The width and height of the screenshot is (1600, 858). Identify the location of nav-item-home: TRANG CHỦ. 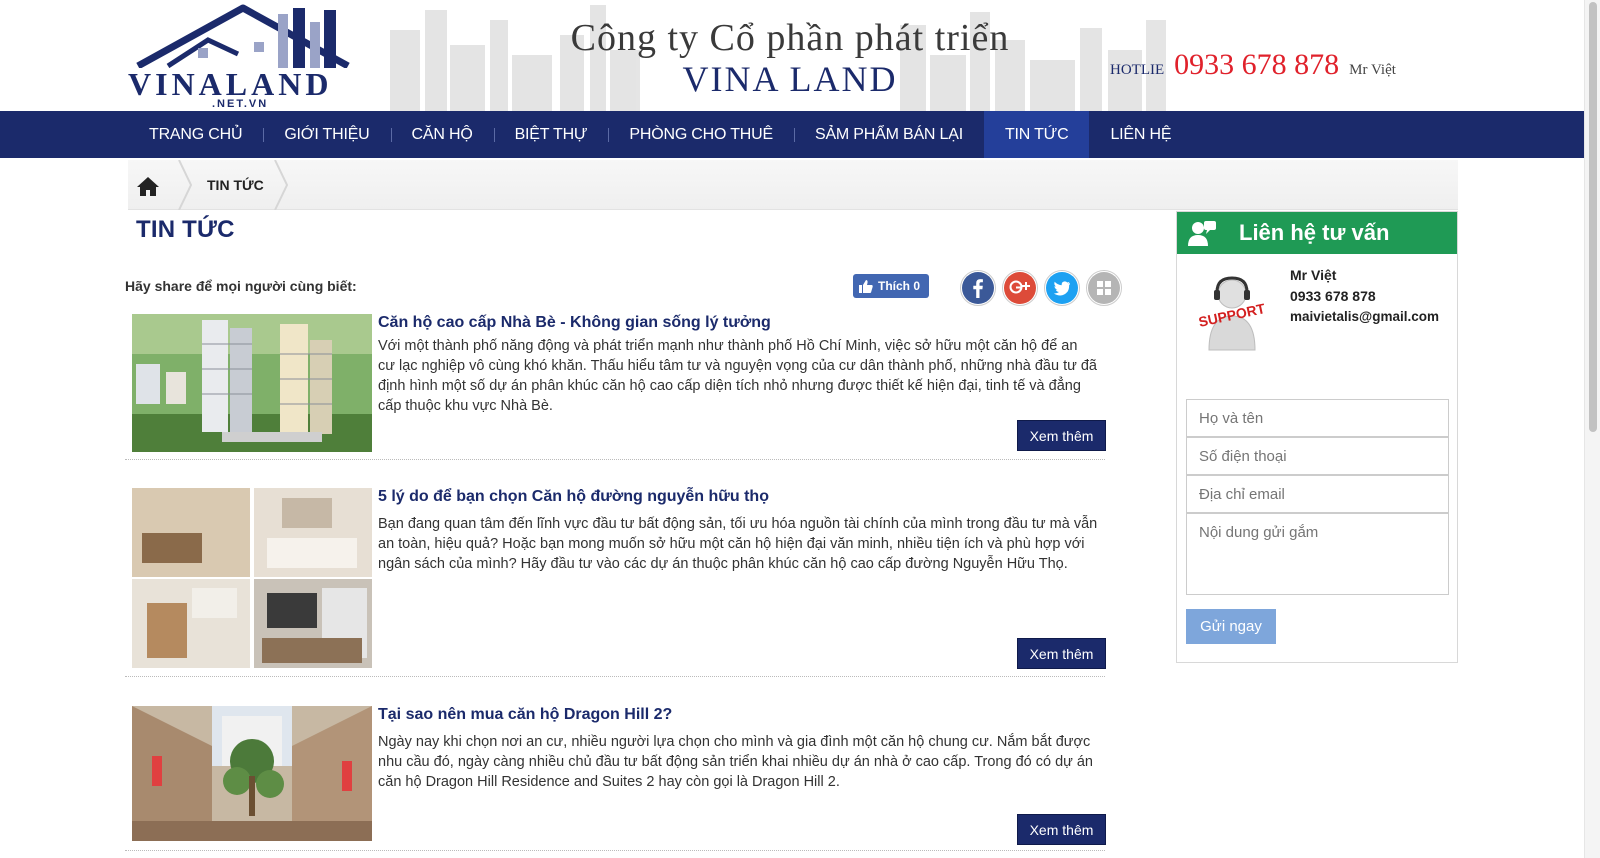
(195, 134).